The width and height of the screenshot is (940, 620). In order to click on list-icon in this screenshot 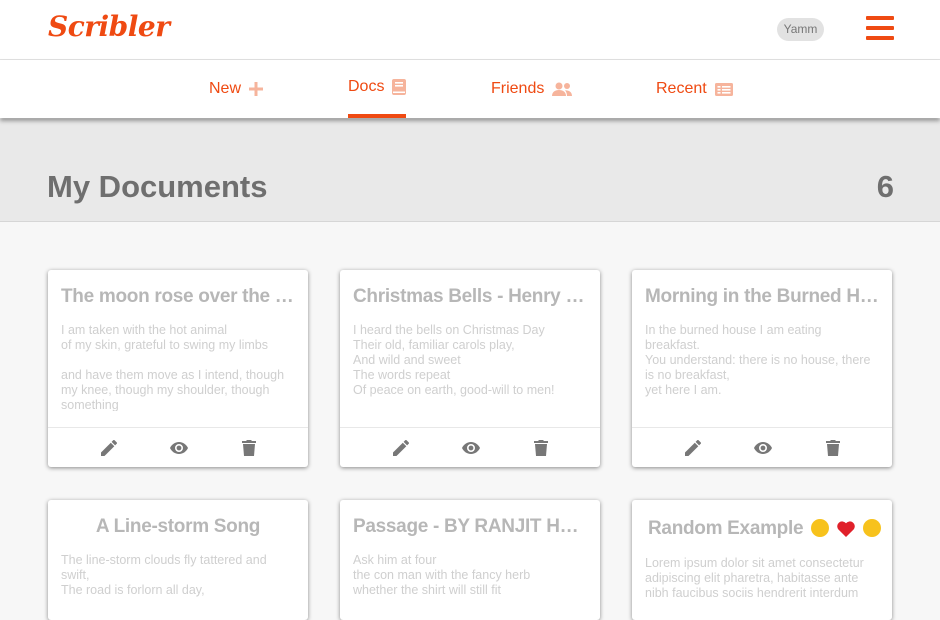, I will do `click(723, 89)`.